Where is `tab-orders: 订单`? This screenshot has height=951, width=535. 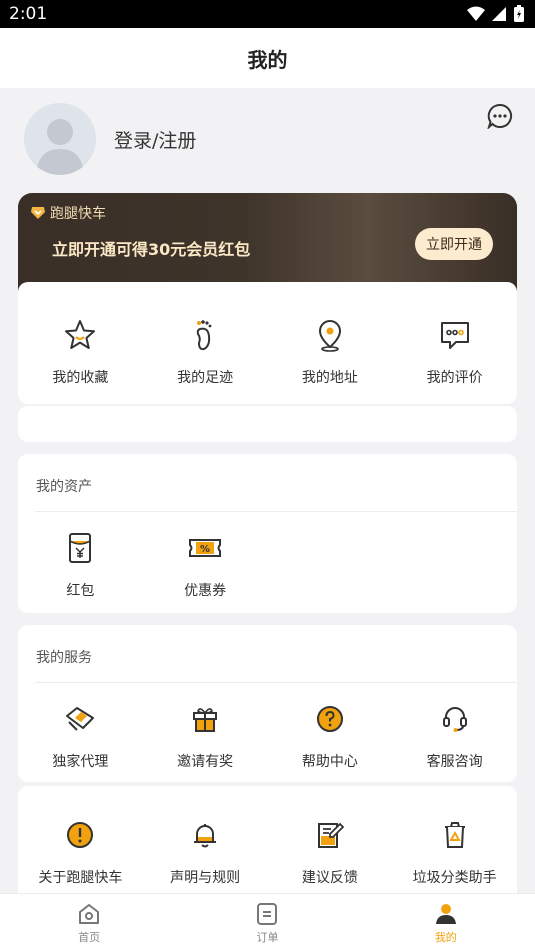 tab-orders: 订单 is located at coordinates (267, 922).